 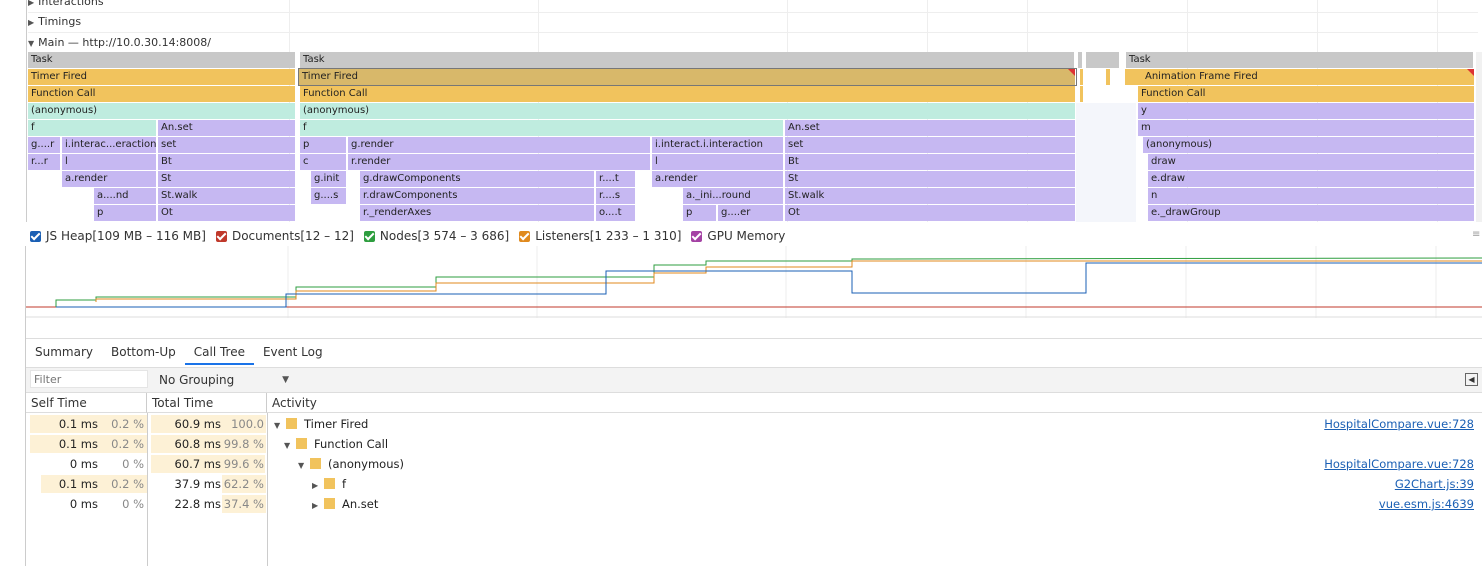 I want to click on flame-call: g.render, so click(x=499, y=145).